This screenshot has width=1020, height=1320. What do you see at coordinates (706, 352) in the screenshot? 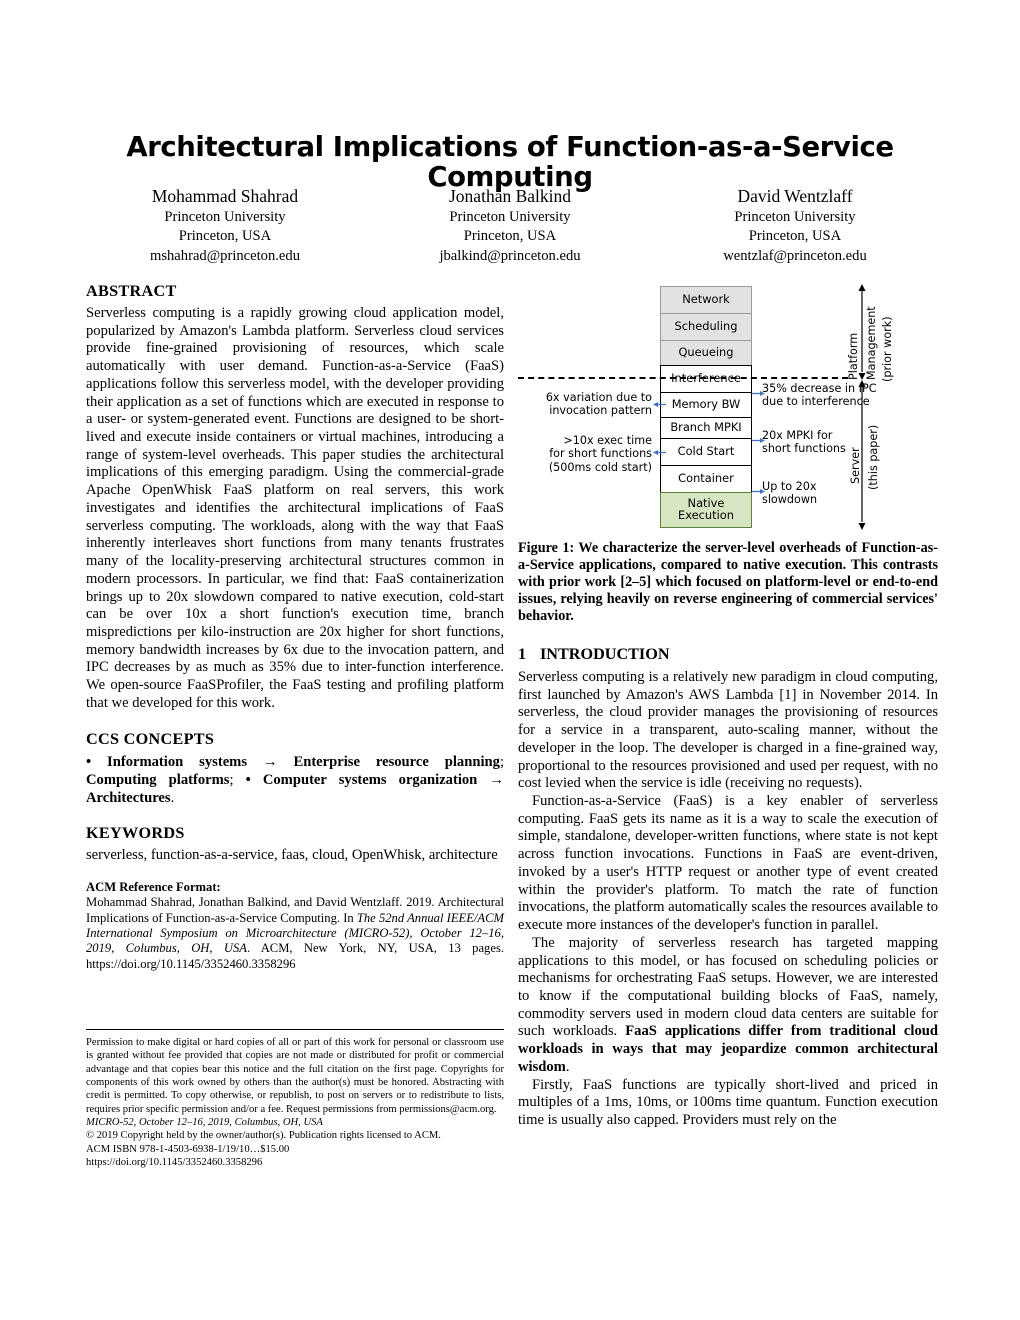
I see `stack-box-queueing: Queueing` at bounding box center [706, 352].